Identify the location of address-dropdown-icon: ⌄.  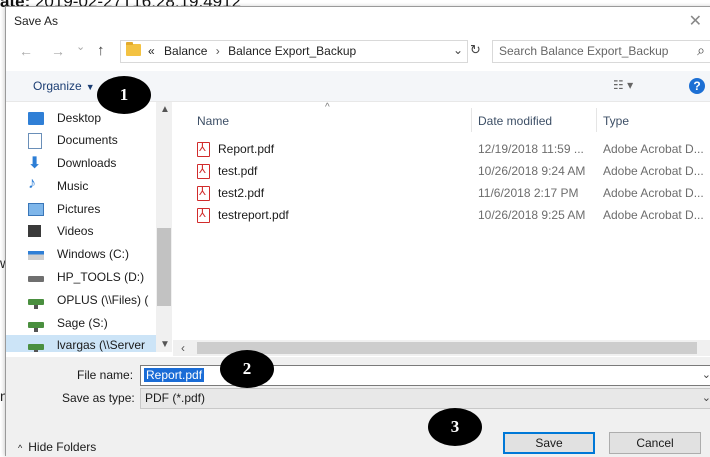
(458, 50).